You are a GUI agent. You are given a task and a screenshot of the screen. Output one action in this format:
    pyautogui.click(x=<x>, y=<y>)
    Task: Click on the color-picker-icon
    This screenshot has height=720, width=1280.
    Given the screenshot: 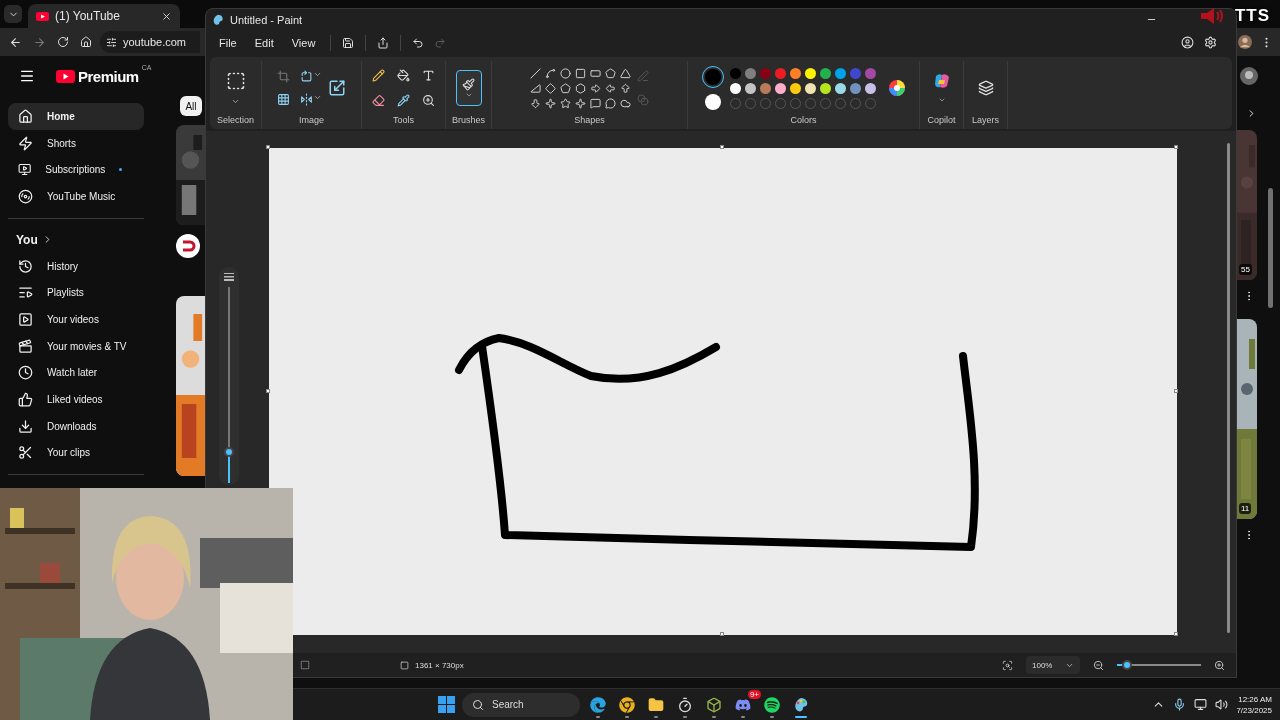 What is the action you would take?
    pyautogui.click(x=403, y=100)
    